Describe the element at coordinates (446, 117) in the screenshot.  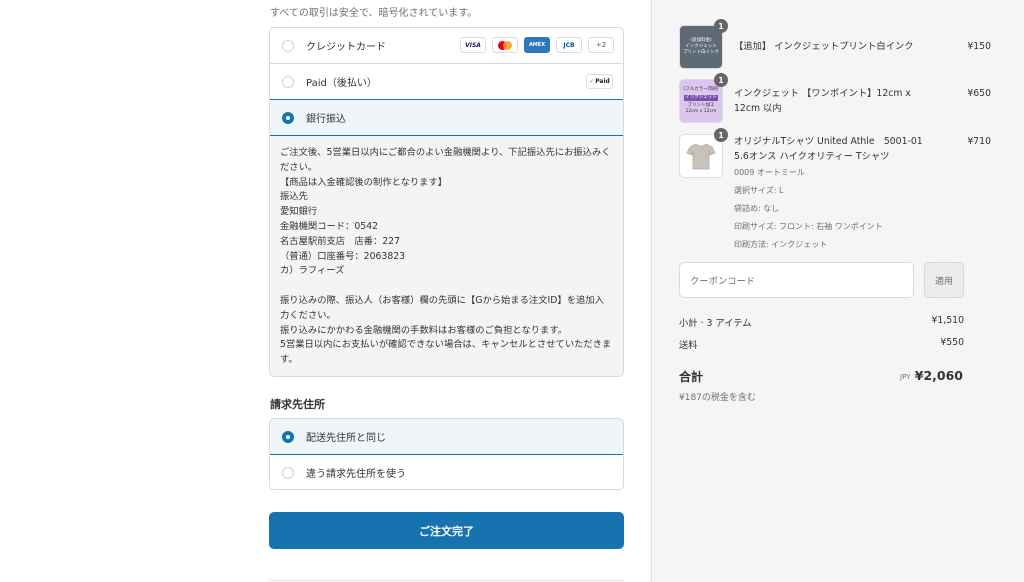
I see `payment-option-bank-transfer: 銀行振込` at that location.